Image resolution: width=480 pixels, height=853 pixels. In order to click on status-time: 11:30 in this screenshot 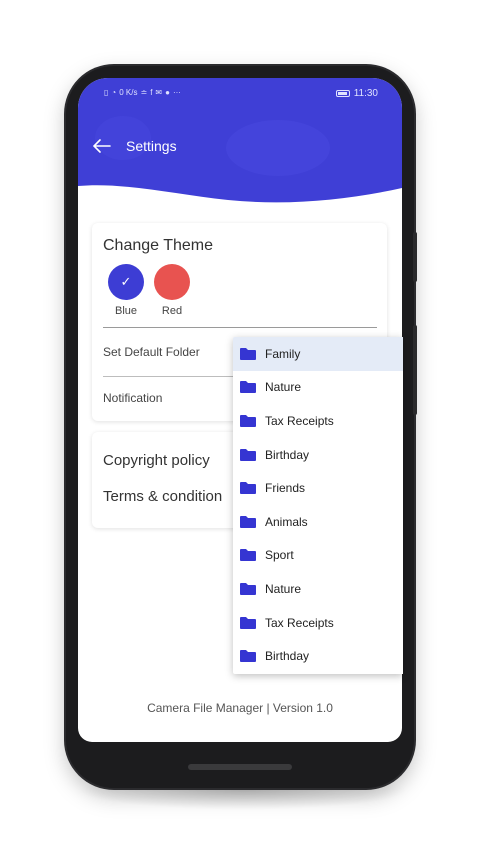, I will do `click(365, 93)`.